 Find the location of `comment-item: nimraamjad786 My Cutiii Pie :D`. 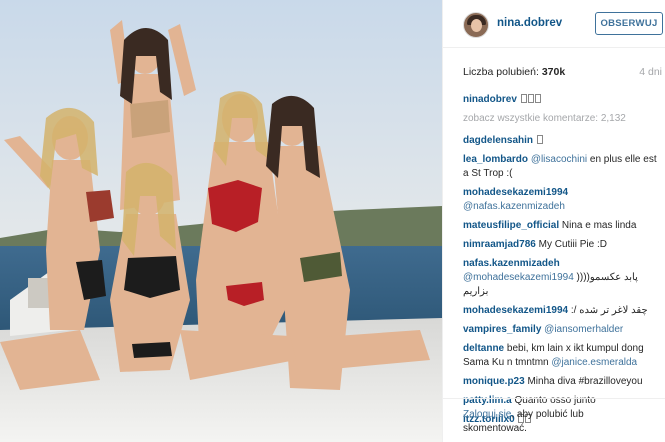

comment-item: nimraamjad786 My Cutiii Pie :D is located at coordinates (562, 245).